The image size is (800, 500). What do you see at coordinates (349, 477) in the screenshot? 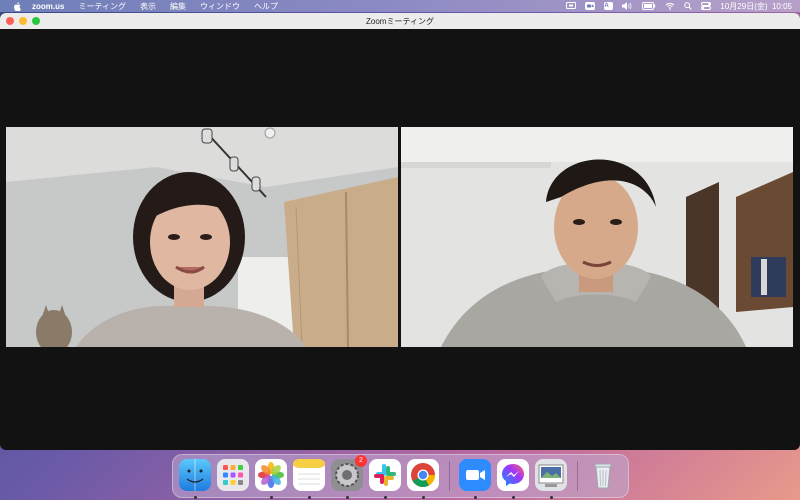
I see `system-preferences-dock-icon: 2` at bounding box center [349, 477].